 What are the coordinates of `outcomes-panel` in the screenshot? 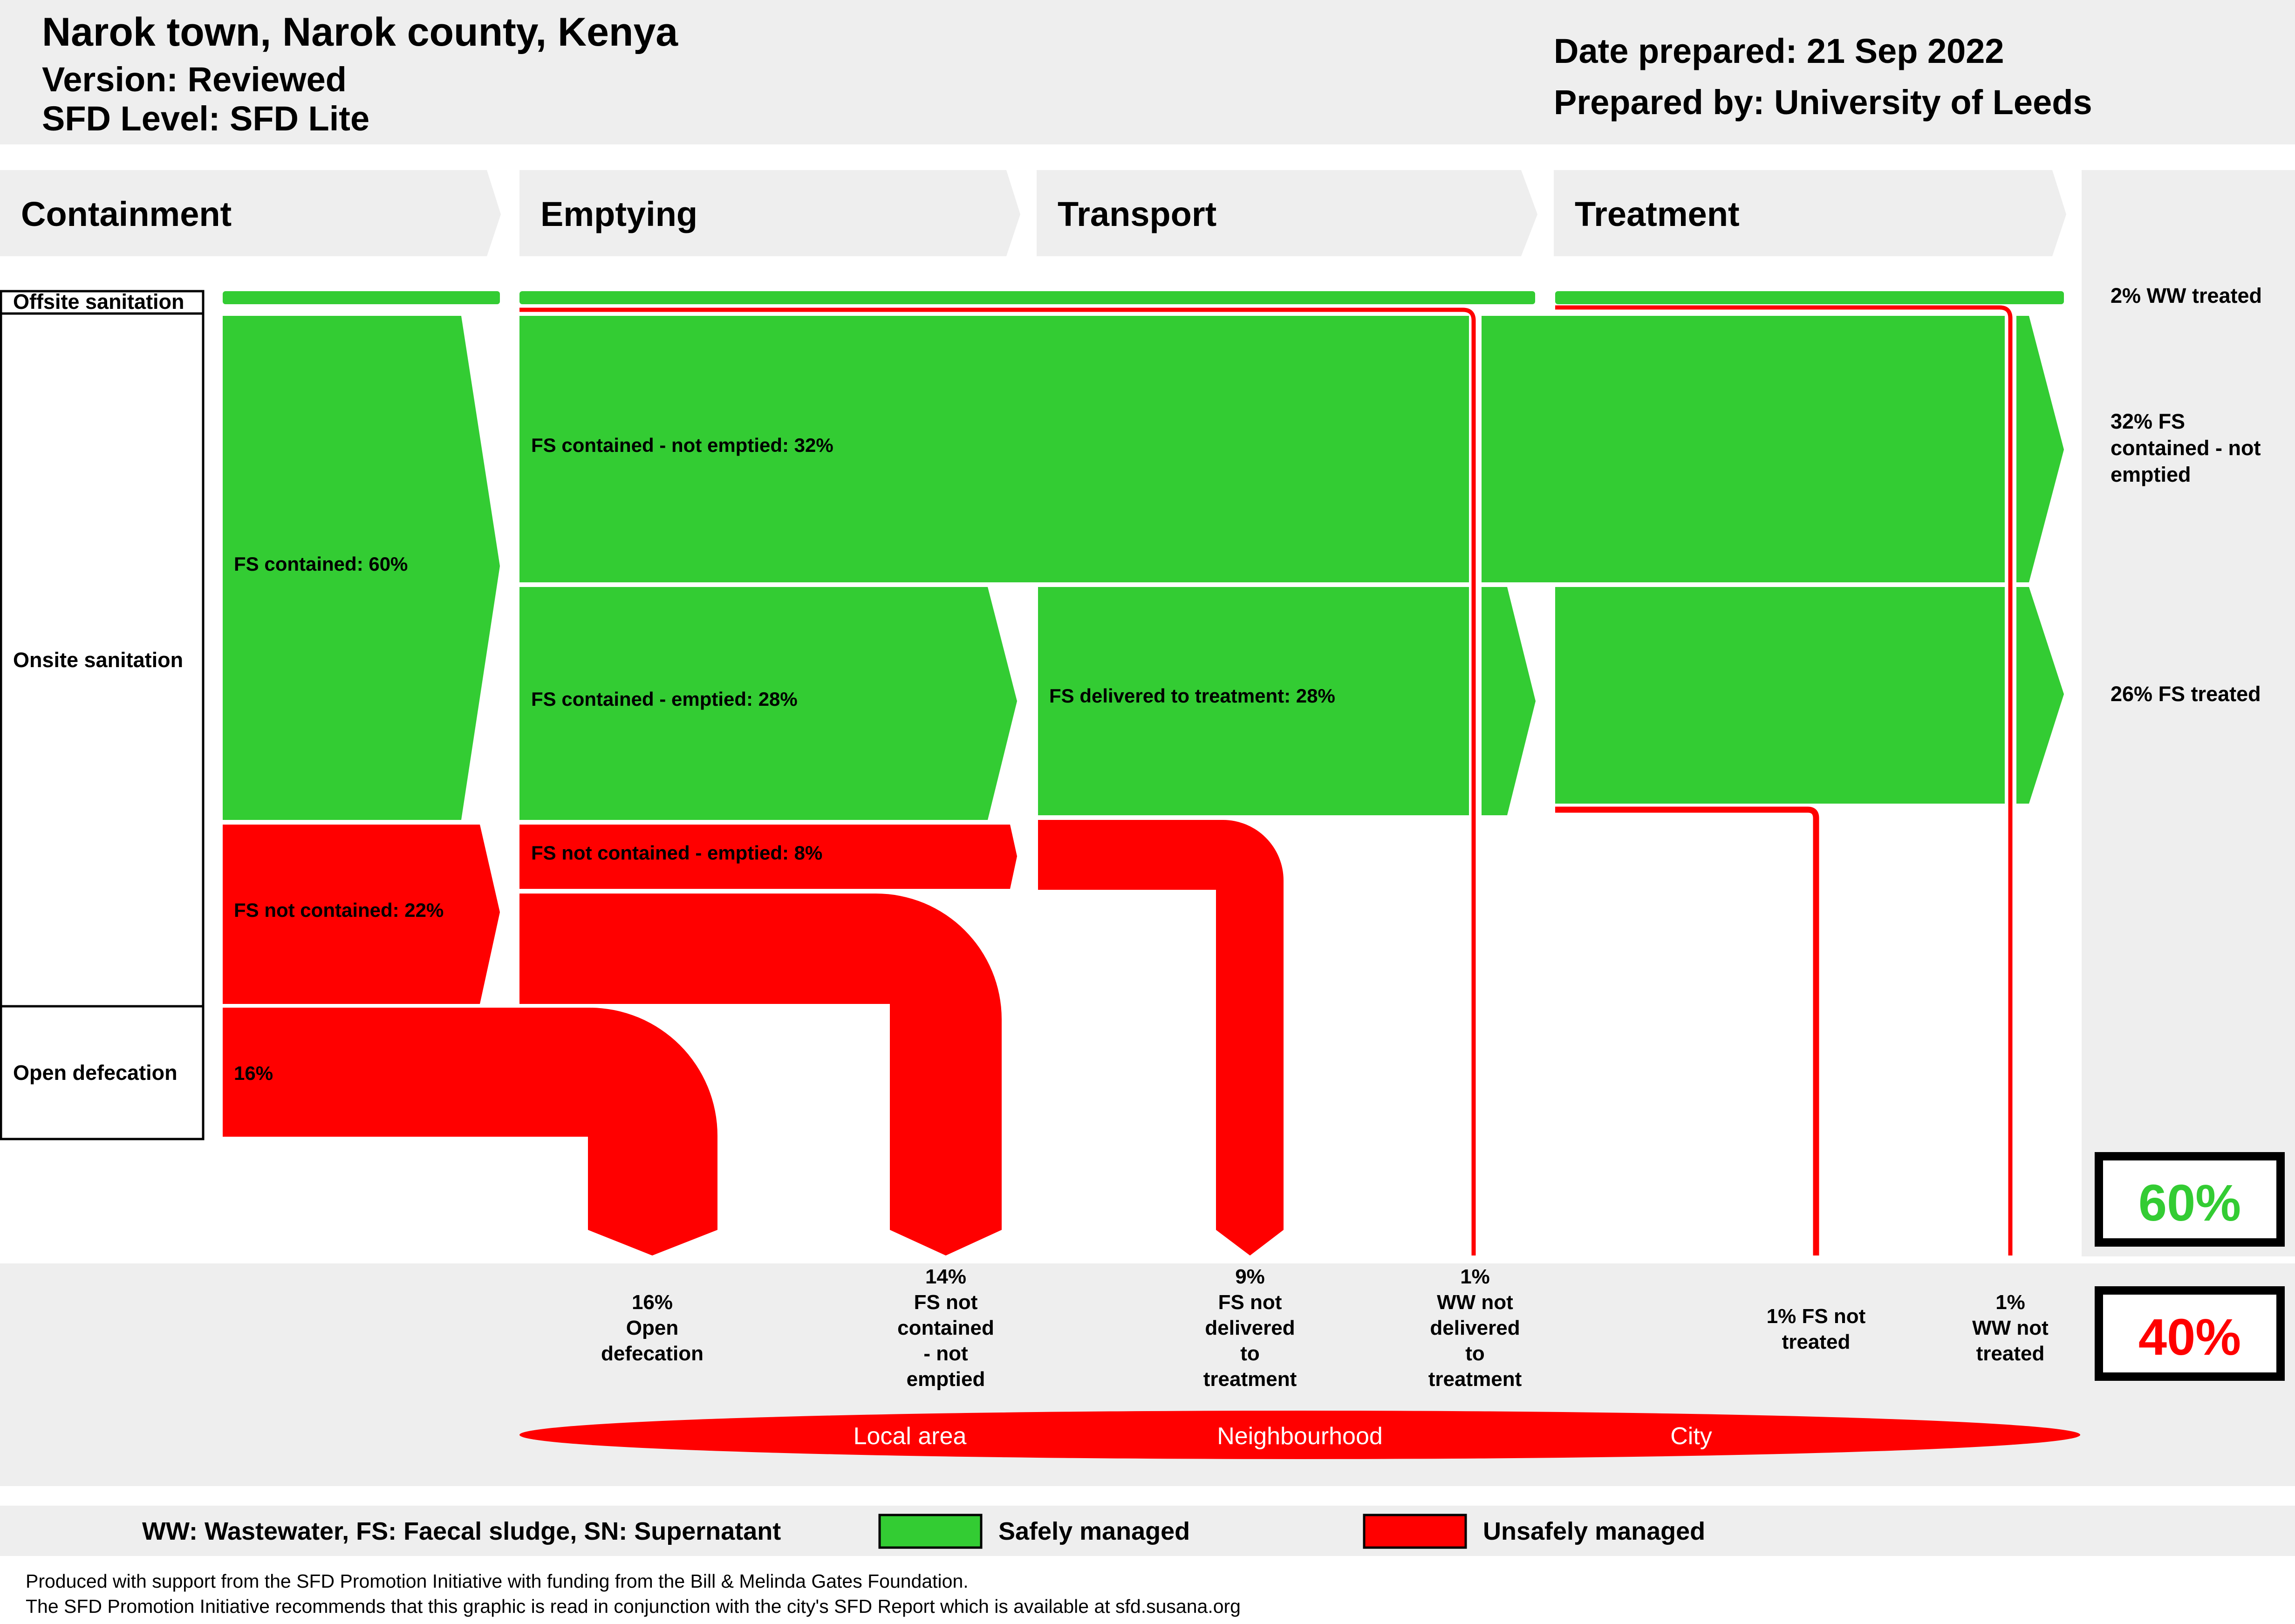 It's located at (2188, 713).